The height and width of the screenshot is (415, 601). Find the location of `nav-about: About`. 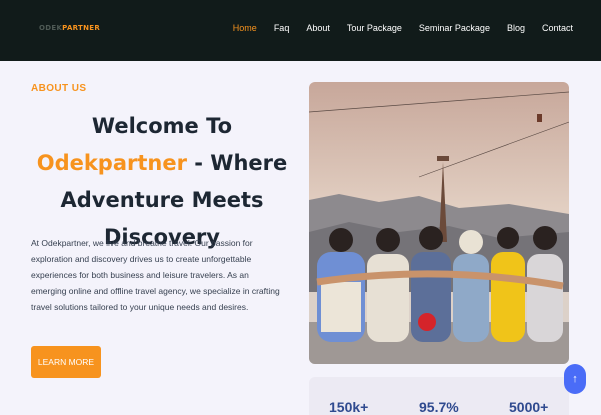

nav-about: About is located at coordinates (318, 28).